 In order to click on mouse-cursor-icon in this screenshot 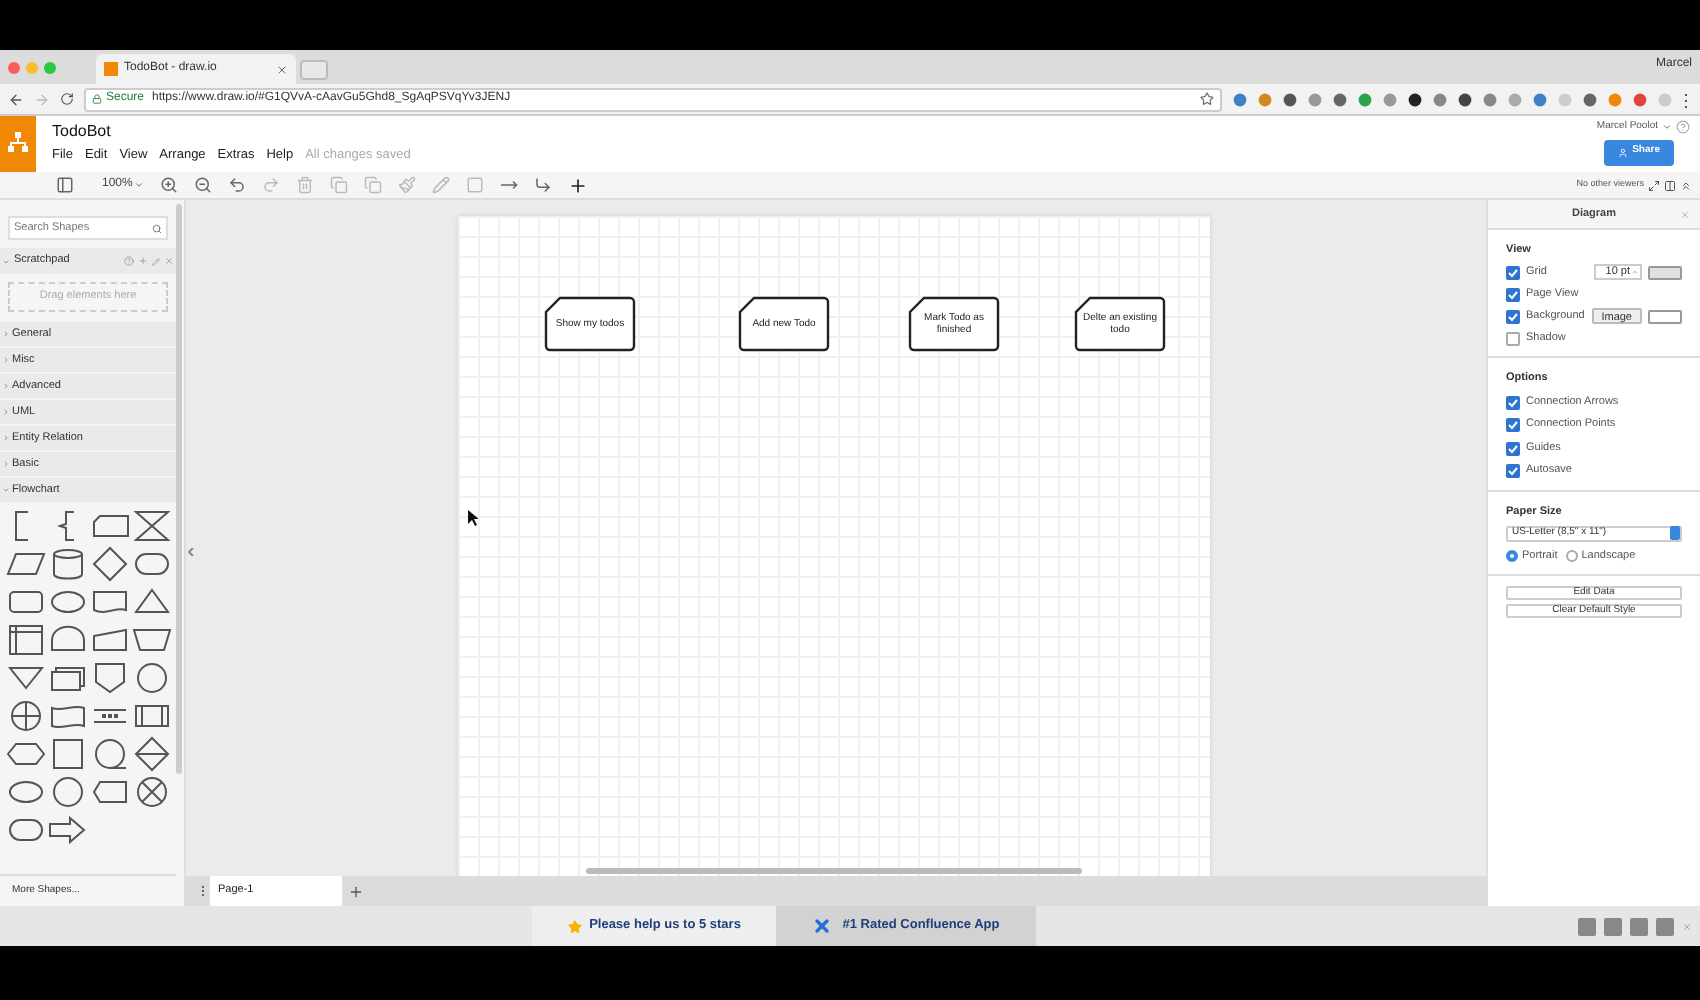, I will do `click(473, 518)`.